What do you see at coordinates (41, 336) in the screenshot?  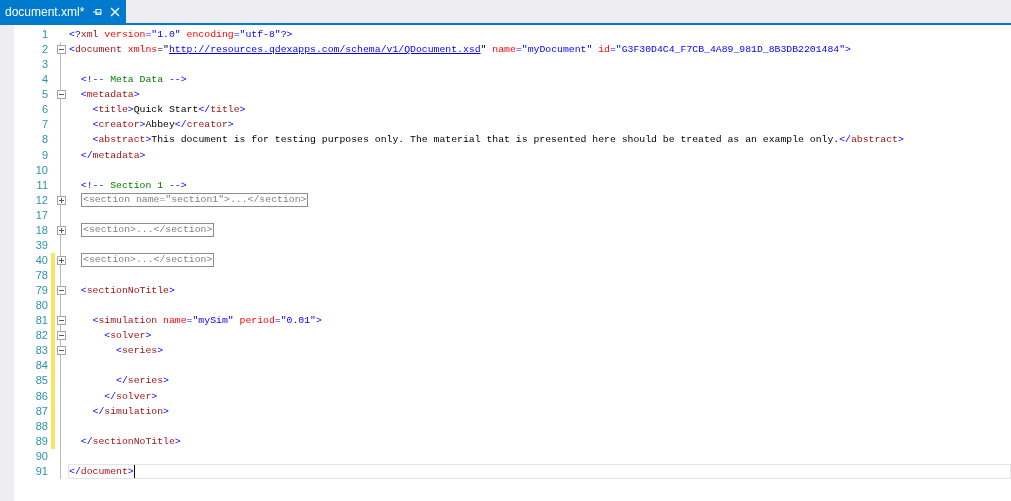 I see `line-number: 82` at bounding box center [41, 336].